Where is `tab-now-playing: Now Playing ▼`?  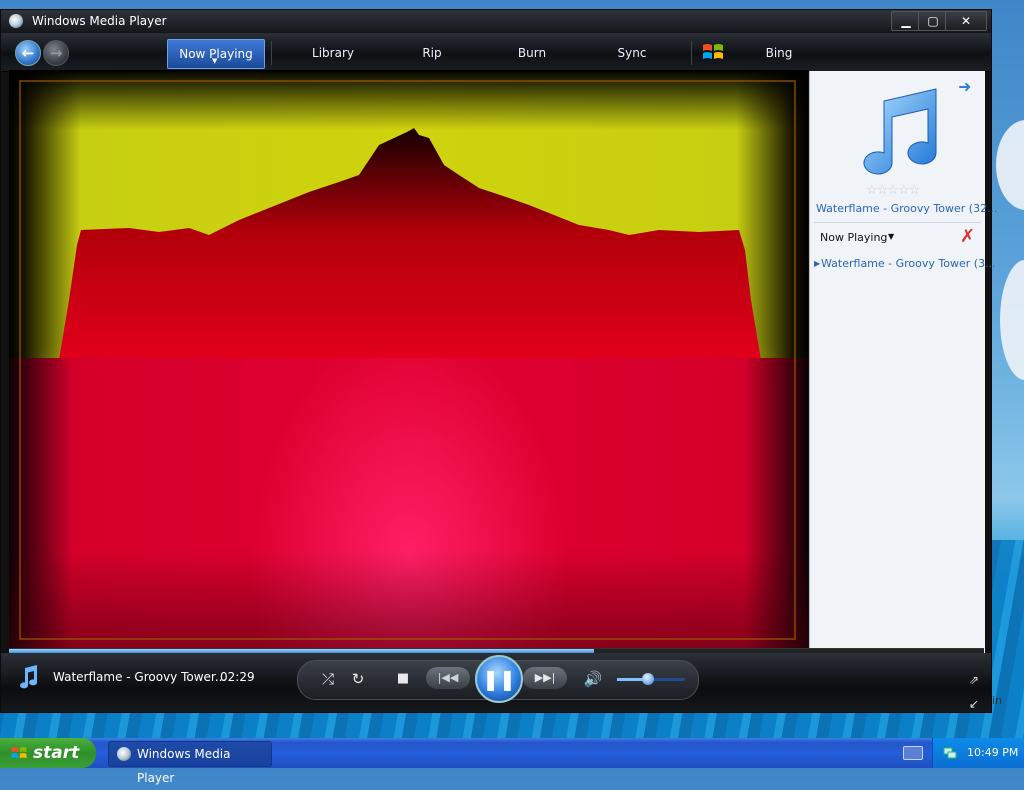 tab-now-playing: Now Playing ▼ is located at coordinates (216, 54).